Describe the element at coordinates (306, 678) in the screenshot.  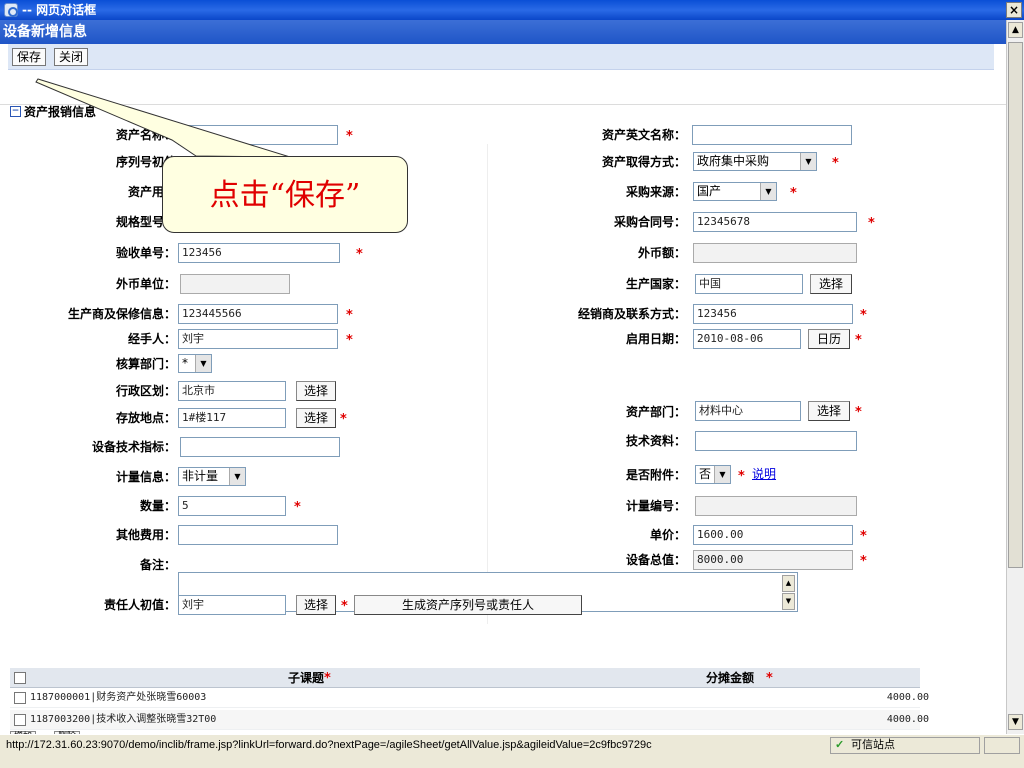
I see `col-subject: 子课题` at that location.